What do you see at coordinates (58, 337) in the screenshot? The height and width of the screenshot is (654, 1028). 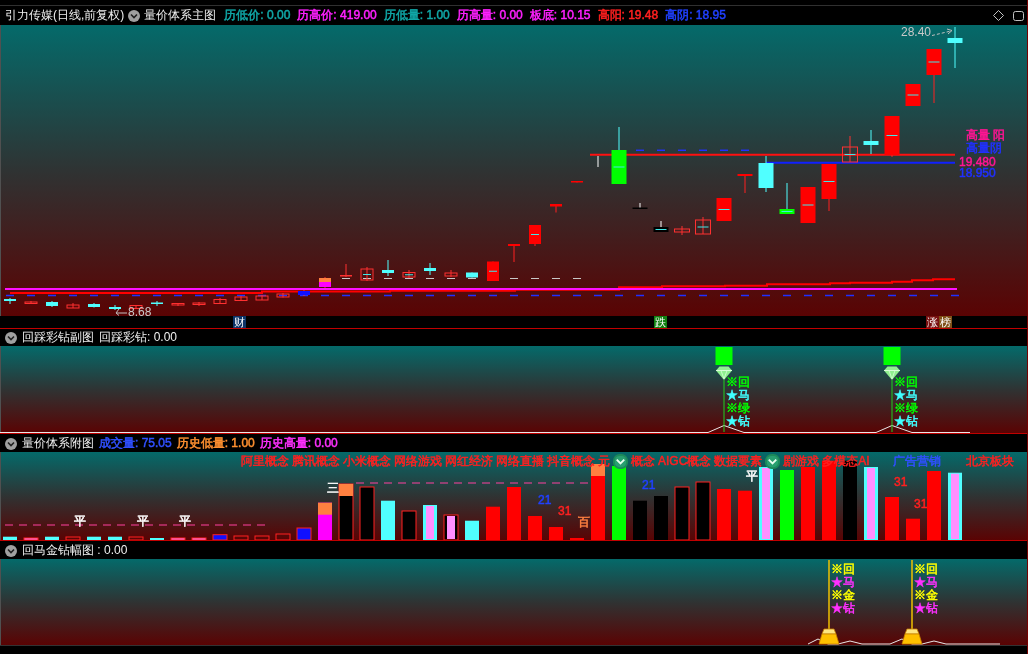 I see `indicator-name: 回踩彩钻副图` at bounding box center [58, 337].